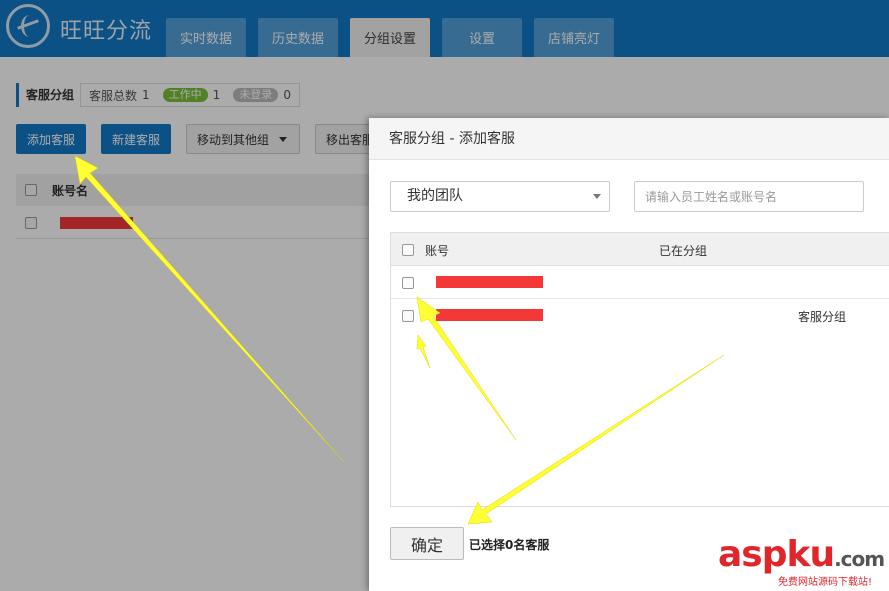  I want to click on select-all-checkbox, so click(408, 250).